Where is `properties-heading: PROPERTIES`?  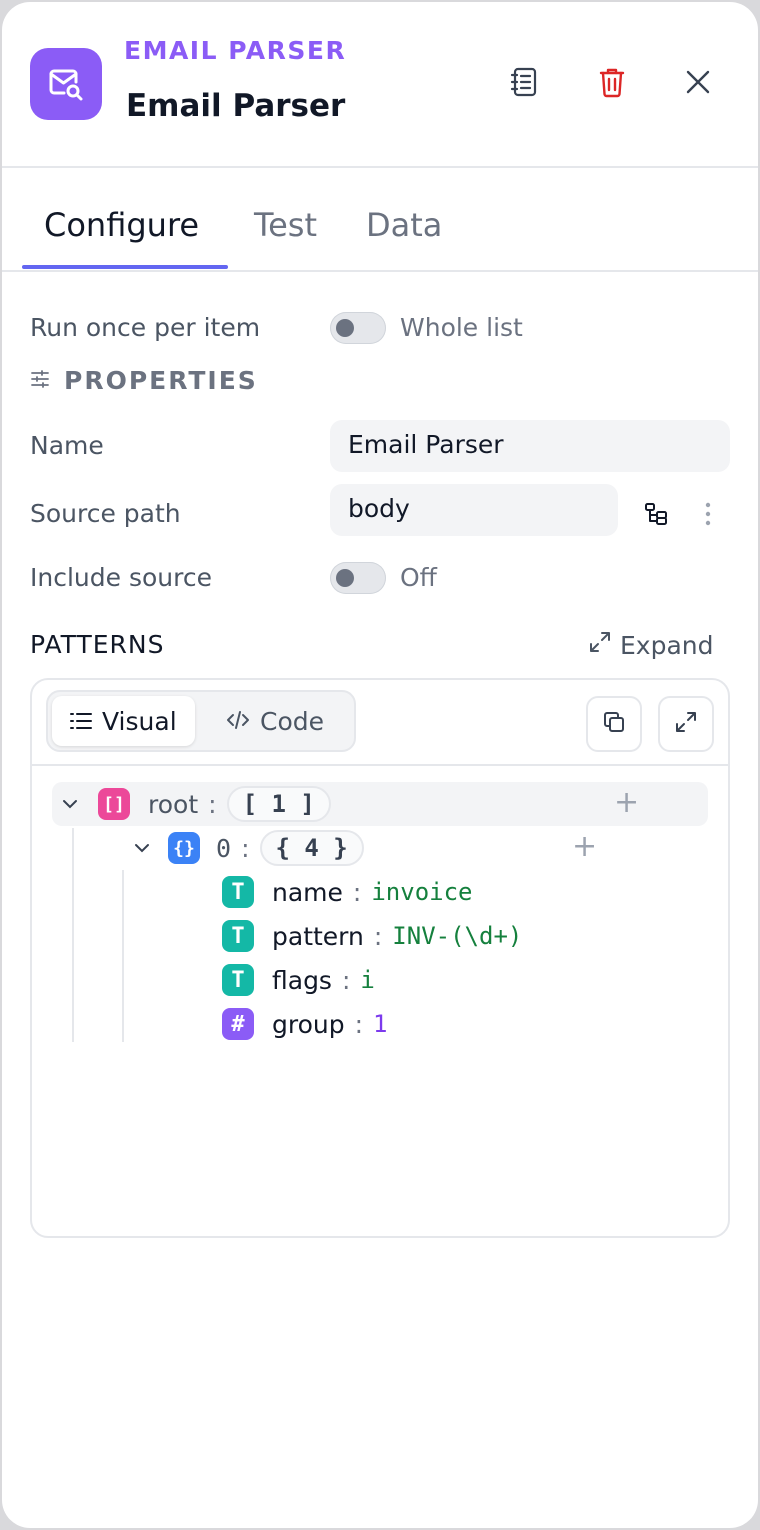 properties-heading: PROPERTIES is located at coordinates (144, 380).